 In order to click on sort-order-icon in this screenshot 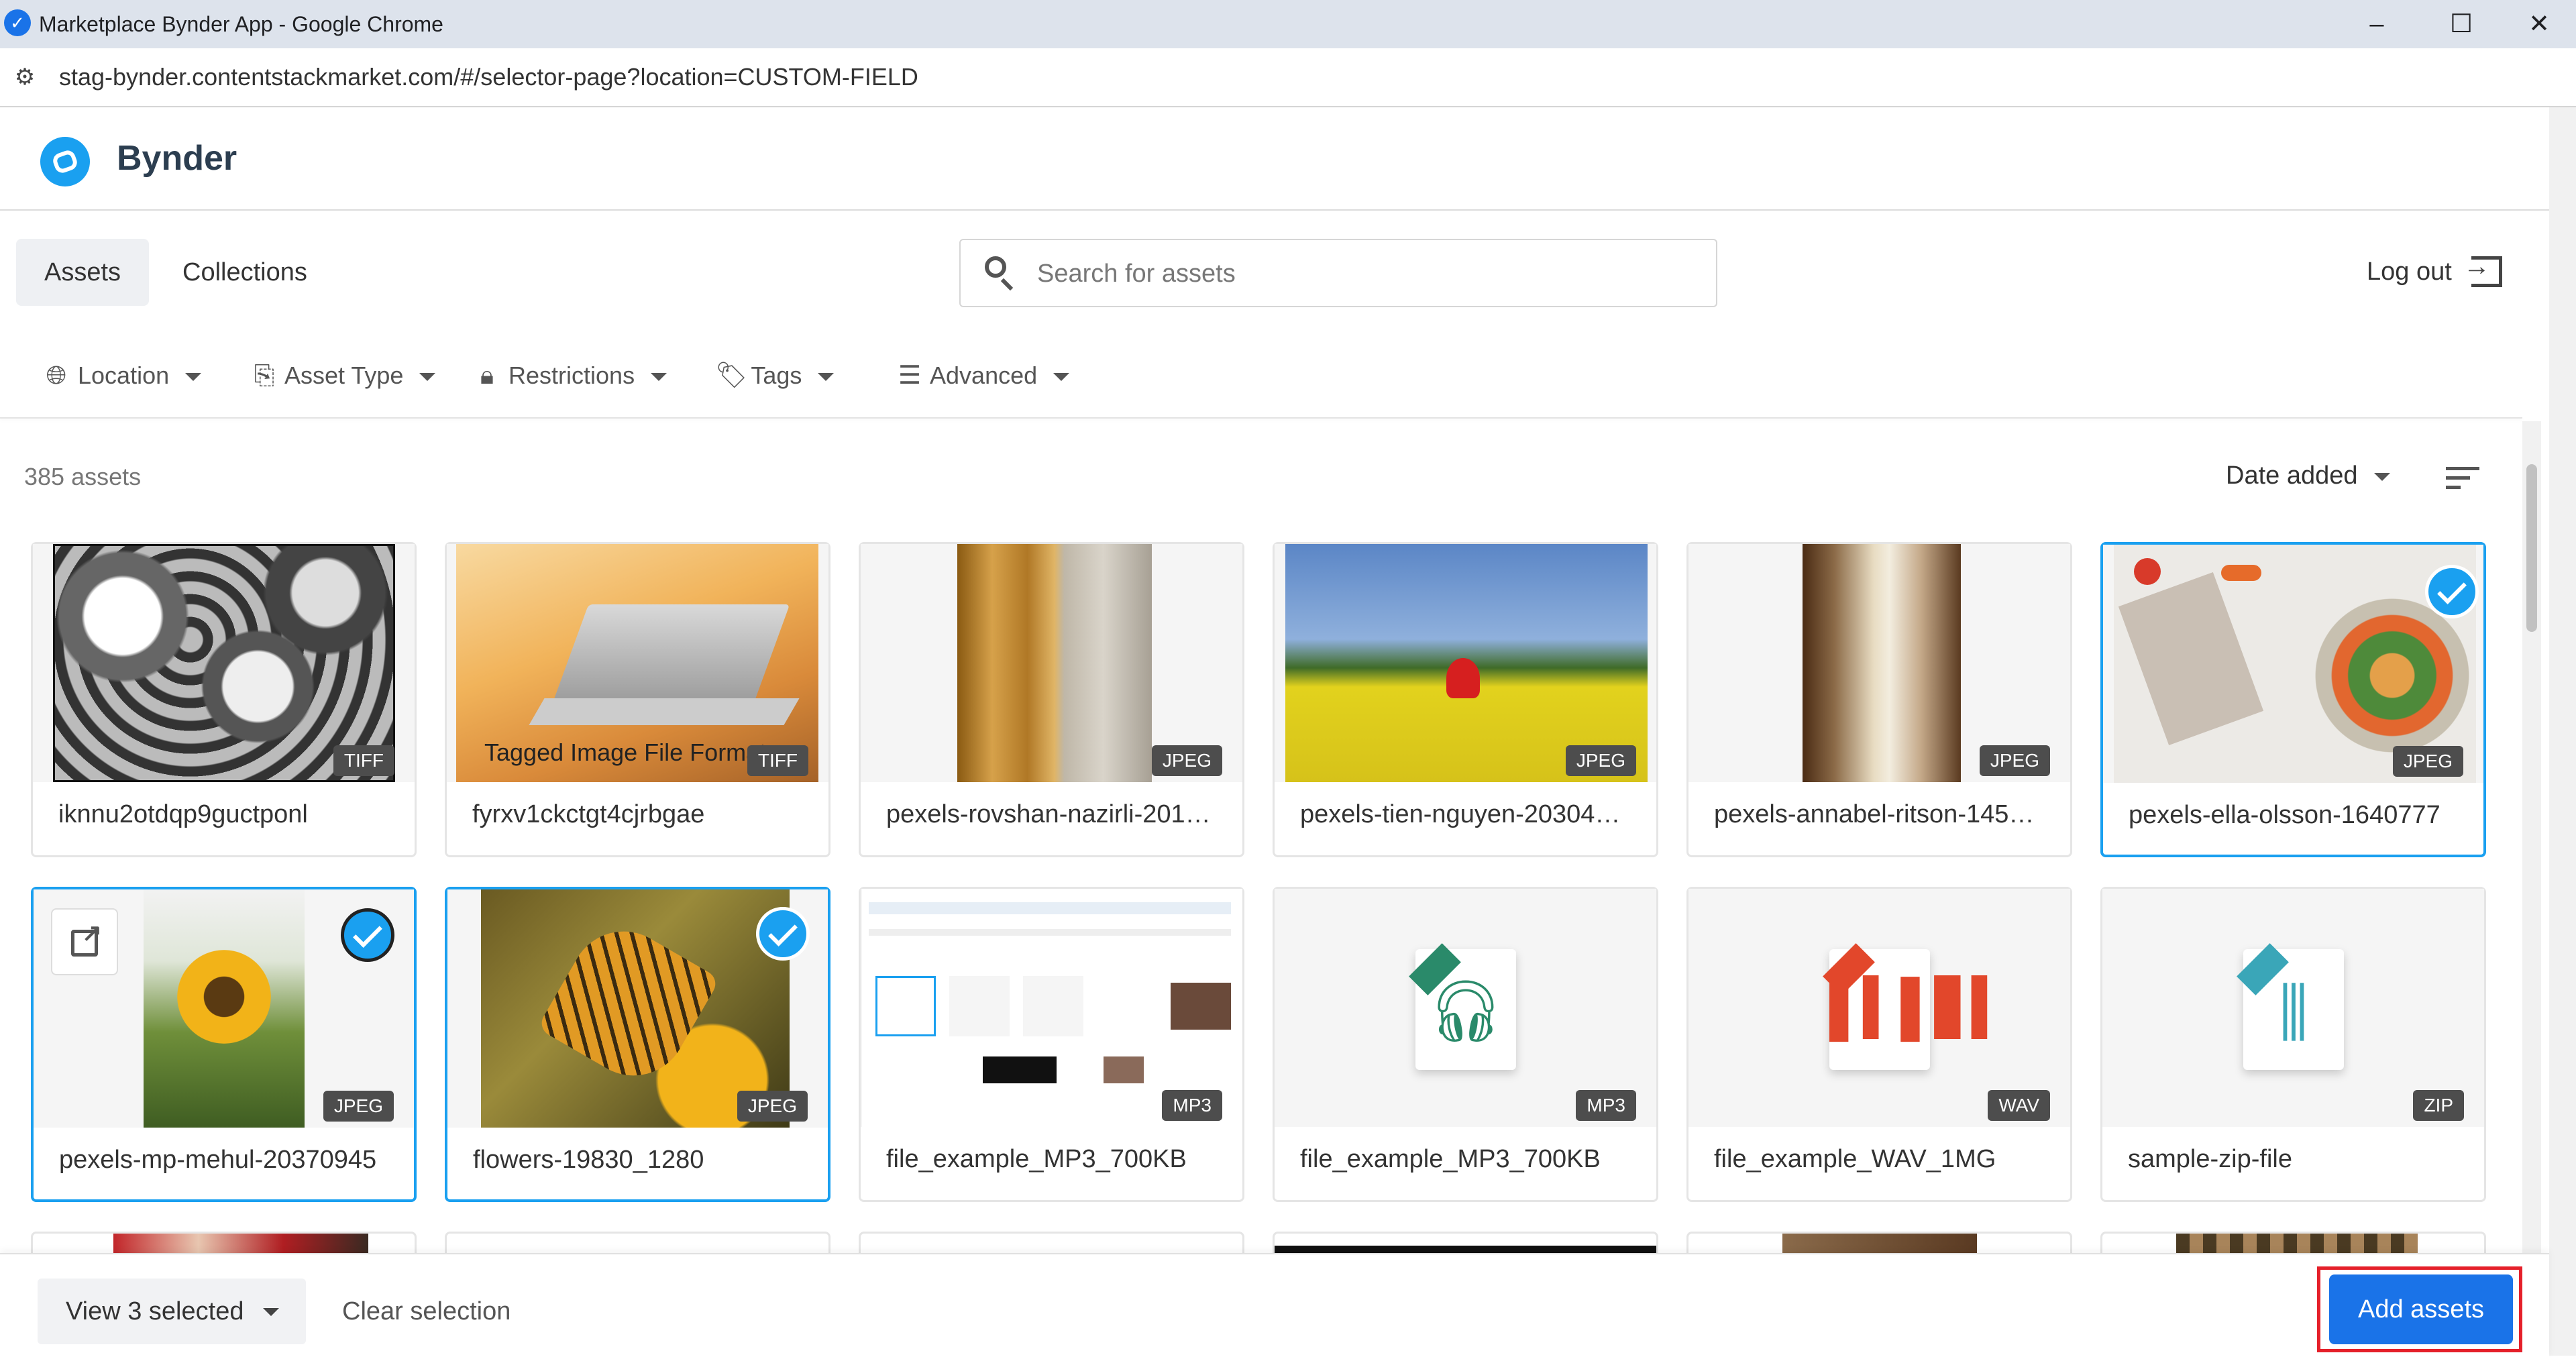, I will do `click(2462, 479)`.